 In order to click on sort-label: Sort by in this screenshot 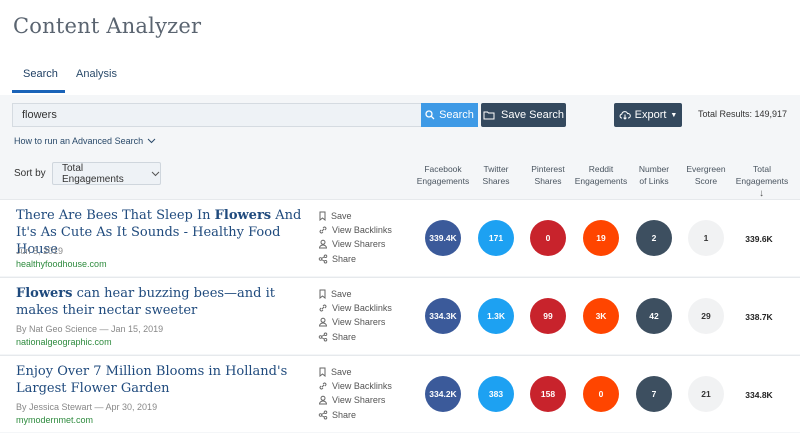, I will do `click(30, 173)`.